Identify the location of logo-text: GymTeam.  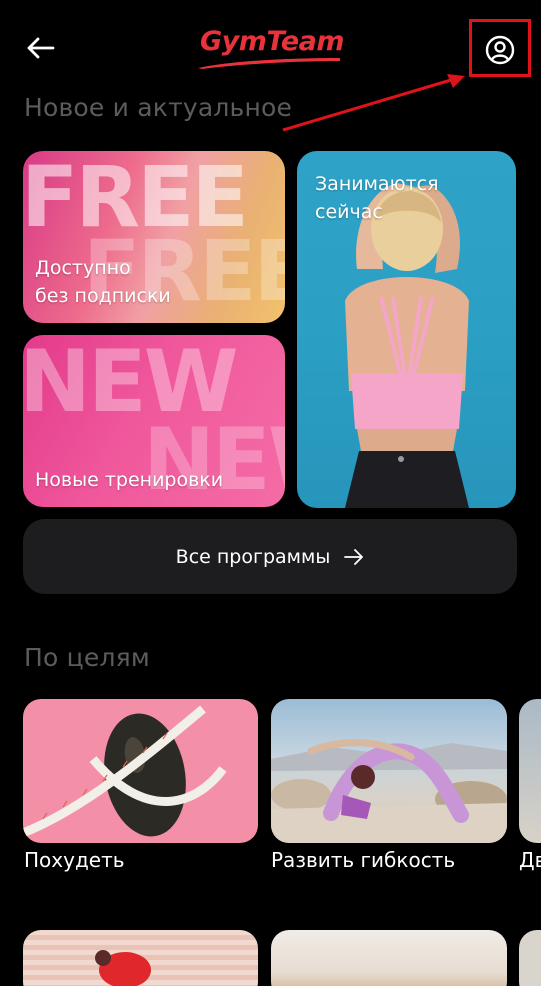
(272, 41).